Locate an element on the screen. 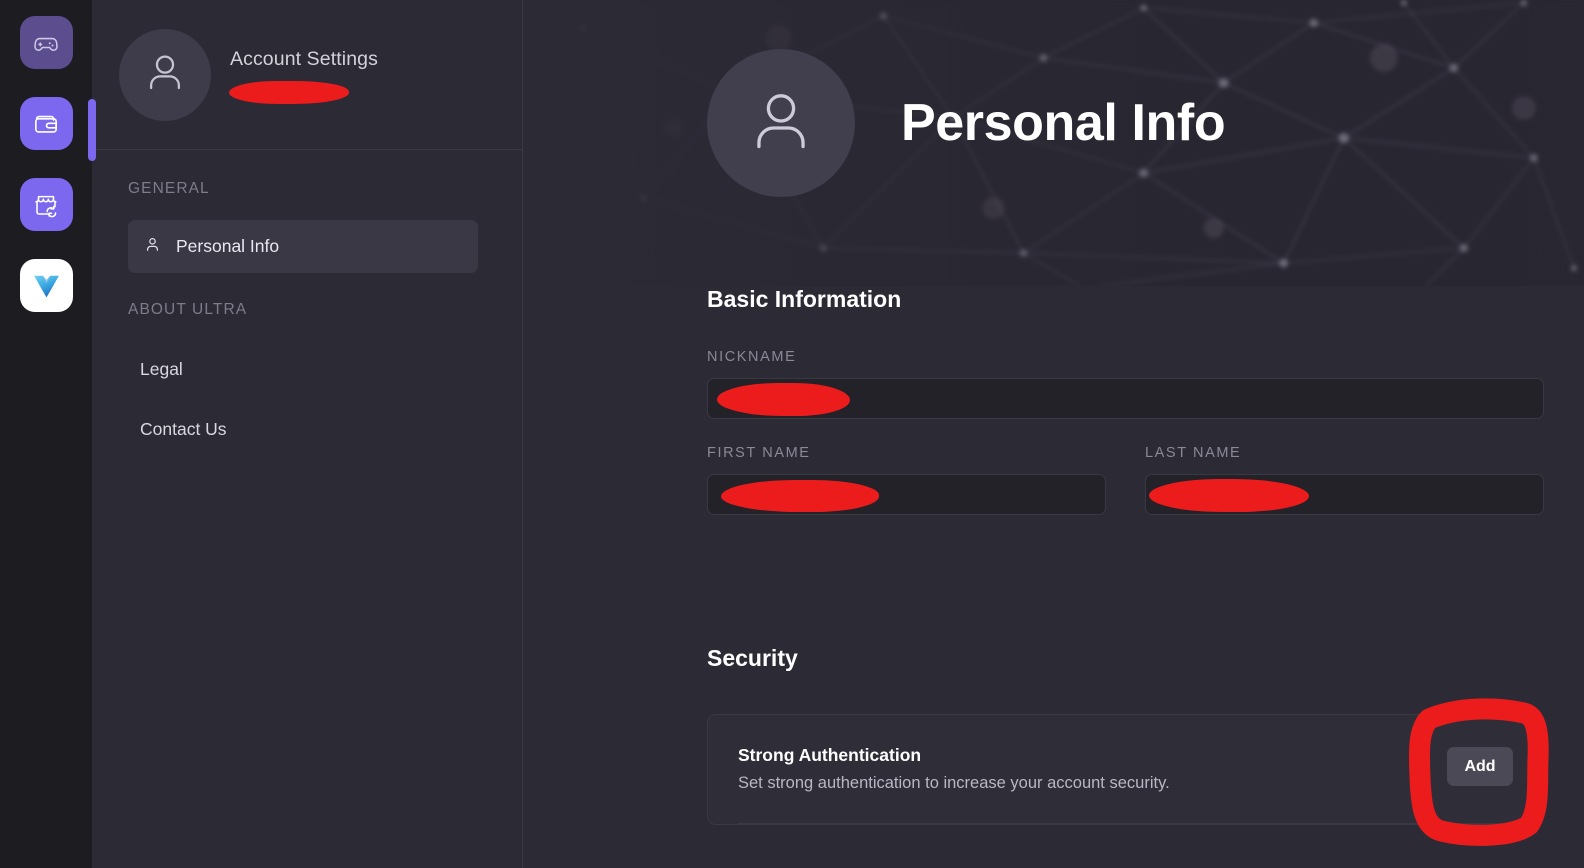  first-name-redaction is located at coordinates (800, 496).